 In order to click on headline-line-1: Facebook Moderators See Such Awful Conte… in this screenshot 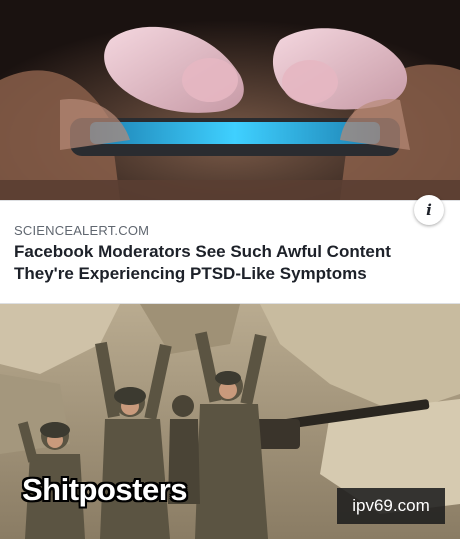, I will do `click(202, 251)`.